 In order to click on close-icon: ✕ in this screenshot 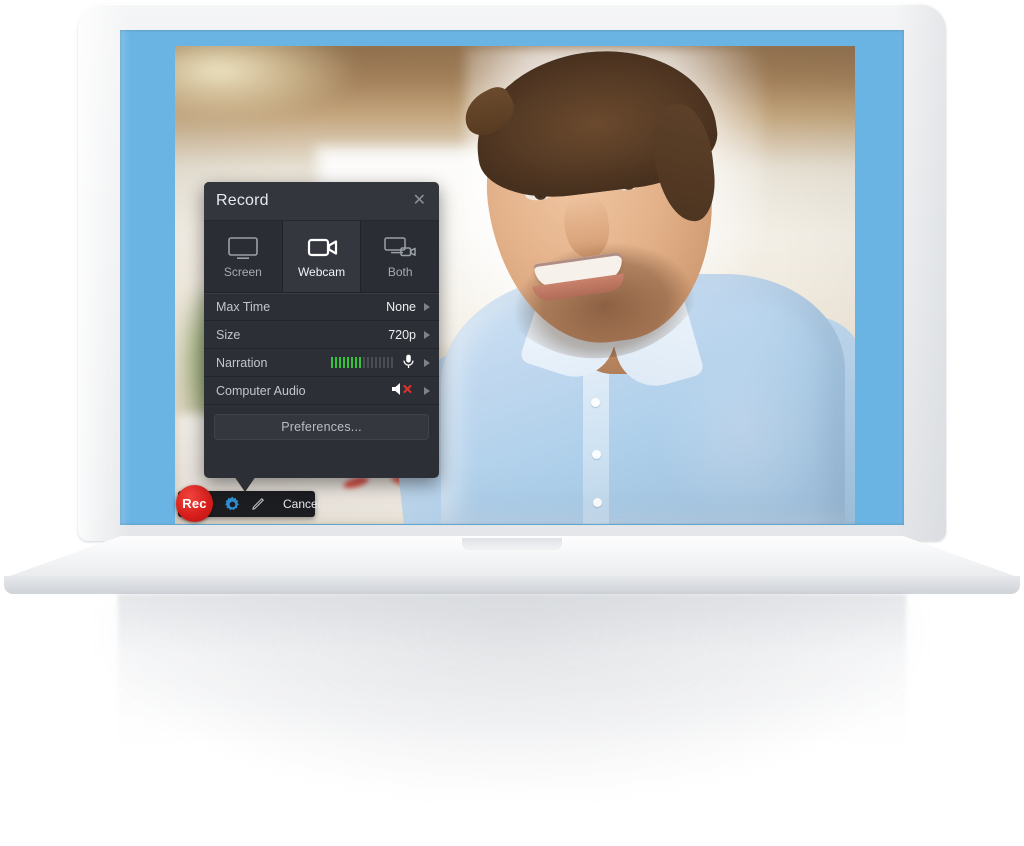, I will do `click(419, 201)`.